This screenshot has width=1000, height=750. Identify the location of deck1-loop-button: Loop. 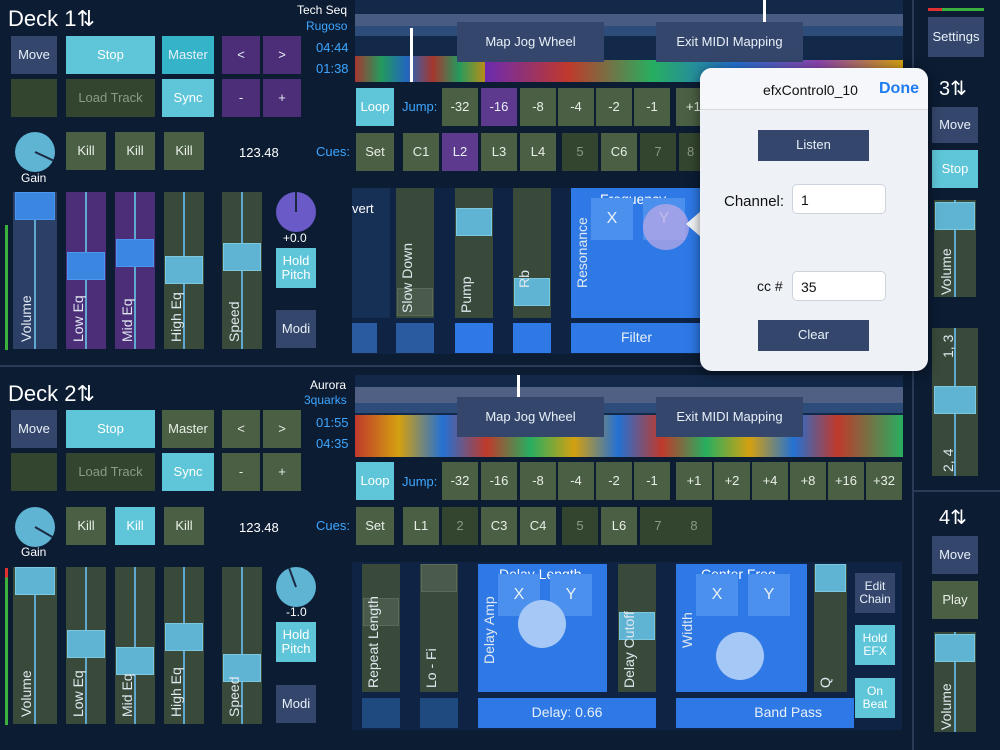
(375, 107).